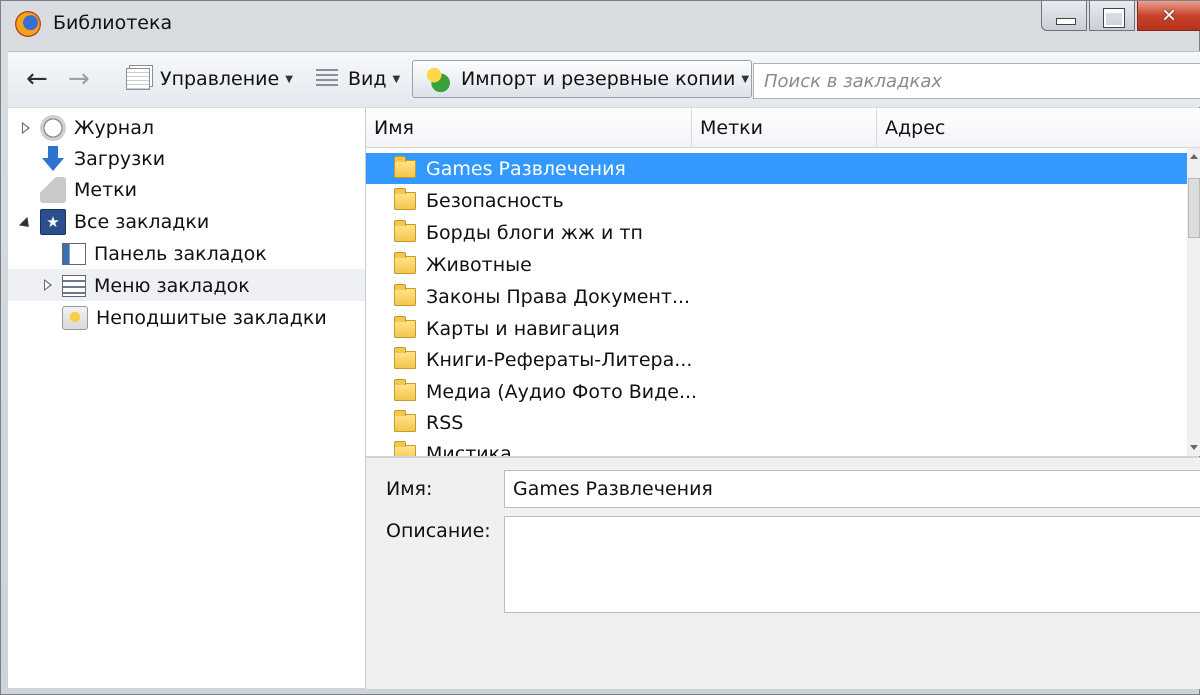 This screenshot has width=1200, height=695. Describe the element at coordinates (53, 159) in the screenshot. I see `download-arrow-icon` at that location.